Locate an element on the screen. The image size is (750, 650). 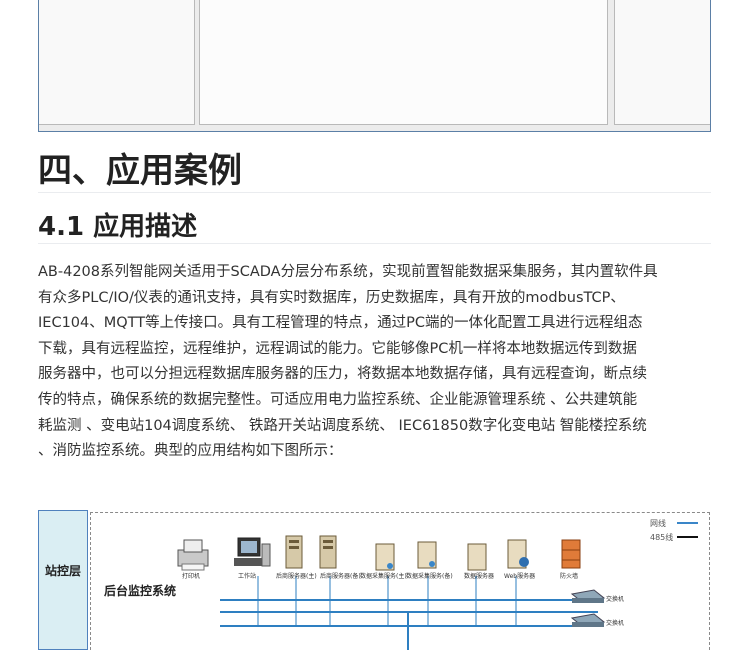
printer-icon is located at coordinates (193, 555).